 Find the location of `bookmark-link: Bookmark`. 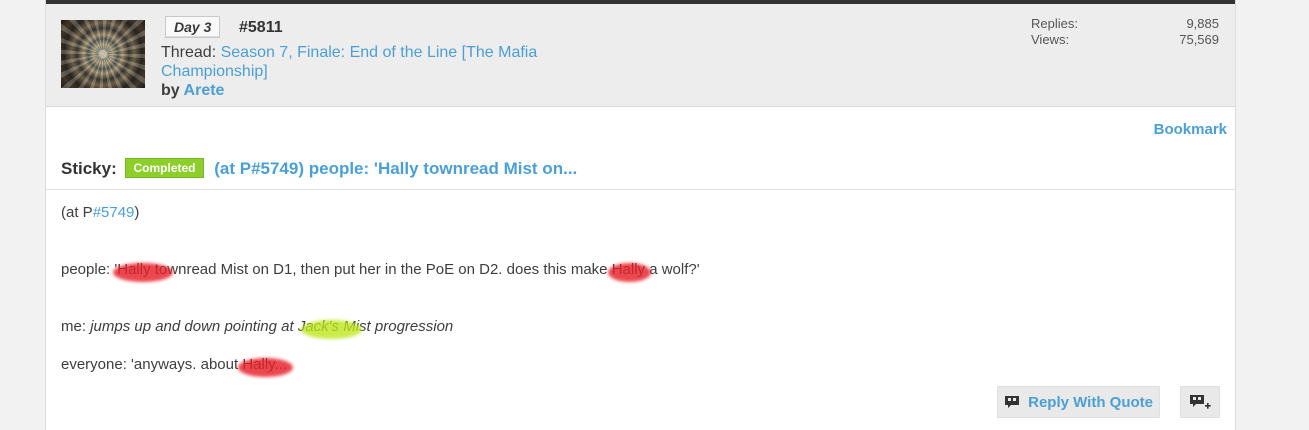

bookmark-link: Bookmark is located at coordinates (1190, 129).